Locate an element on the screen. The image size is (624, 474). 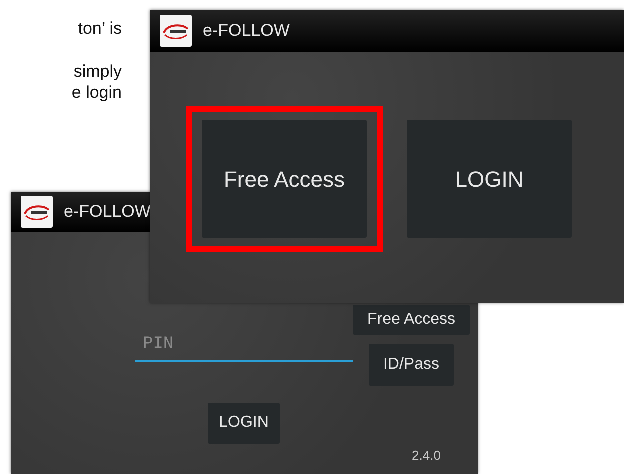
id-pass-button: ID/Pass is located at coordinates (411, 365).